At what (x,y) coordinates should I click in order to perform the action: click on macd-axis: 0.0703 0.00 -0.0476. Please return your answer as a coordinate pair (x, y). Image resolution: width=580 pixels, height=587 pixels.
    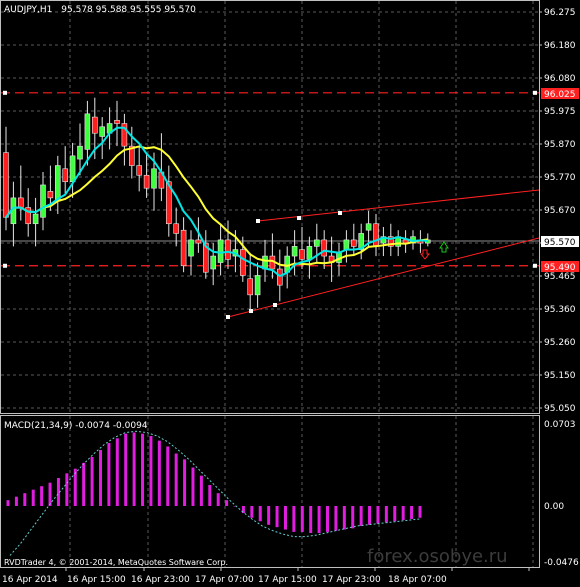
    Looking at the image, I should click on (561, 494).